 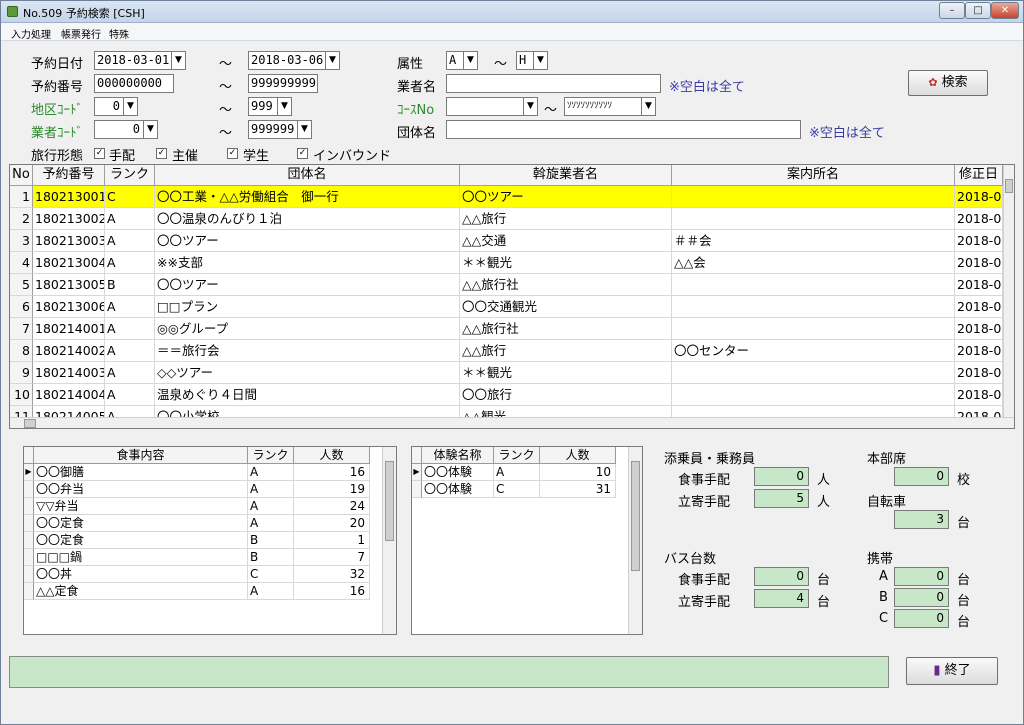 I want to click on vendor-to-dropdown: ▼, so click(x=305, y=129).